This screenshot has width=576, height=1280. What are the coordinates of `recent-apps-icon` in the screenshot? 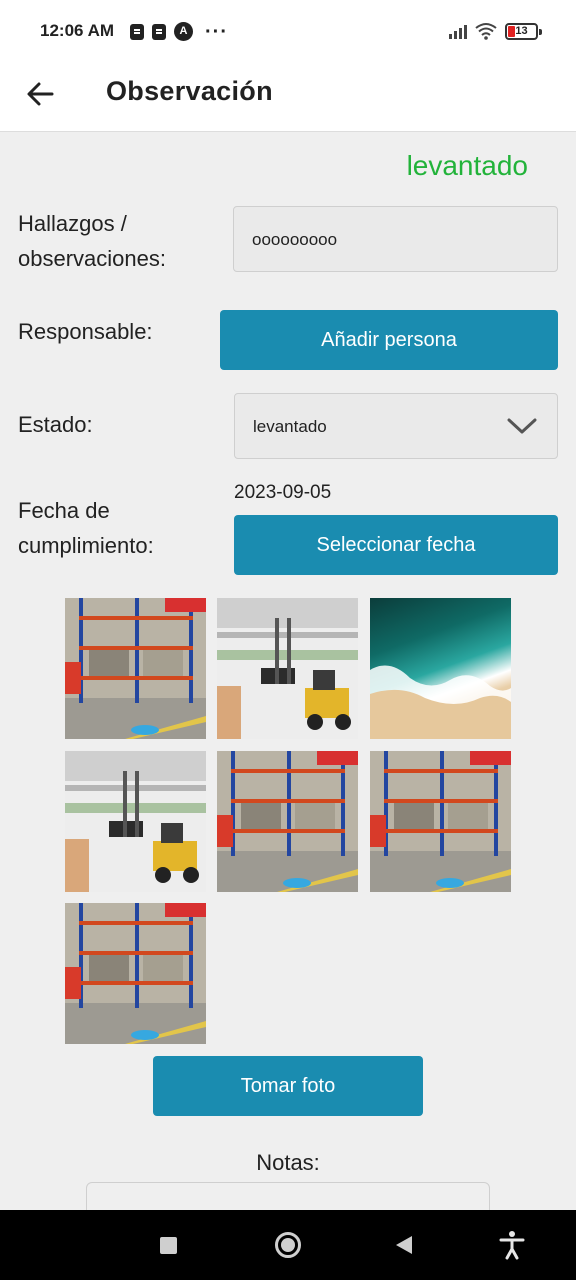 It's located at (168, 1245).